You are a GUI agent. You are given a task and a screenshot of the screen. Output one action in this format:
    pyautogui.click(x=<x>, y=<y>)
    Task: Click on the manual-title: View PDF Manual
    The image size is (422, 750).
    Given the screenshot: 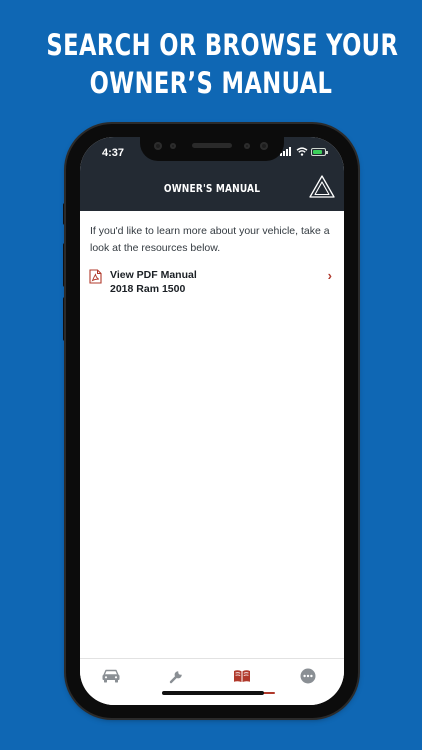 What is the action you would take?
    pyautogui.click(x=153, y=275)
    